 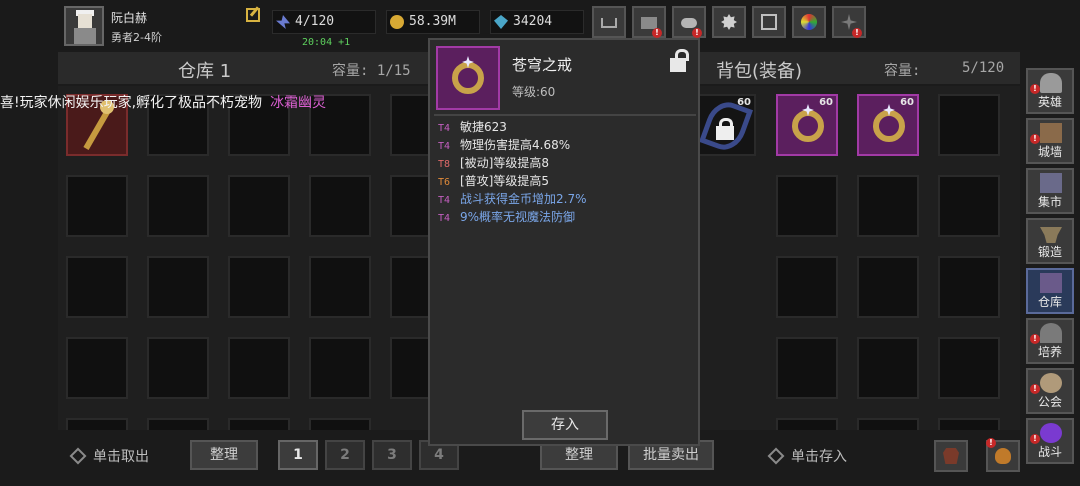 I want to click on guild-icon, so click(x=1051, y=383).